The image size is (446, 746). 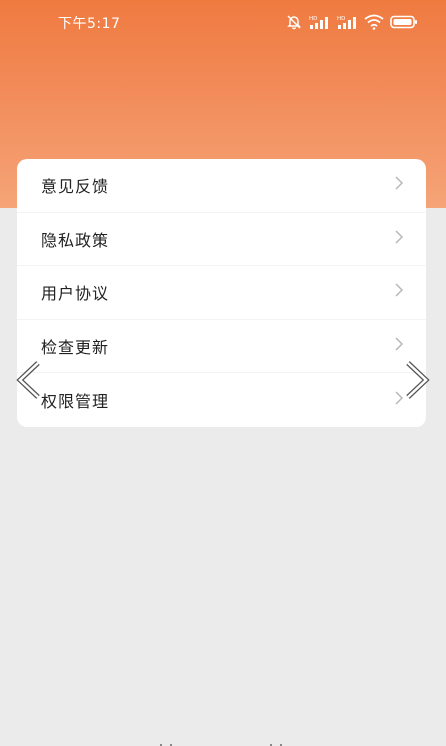 What do you see at coordinates (75, 294) in the screenshot?
I see `menu-item-label: 用户协议` at bounding box center [75, 294].